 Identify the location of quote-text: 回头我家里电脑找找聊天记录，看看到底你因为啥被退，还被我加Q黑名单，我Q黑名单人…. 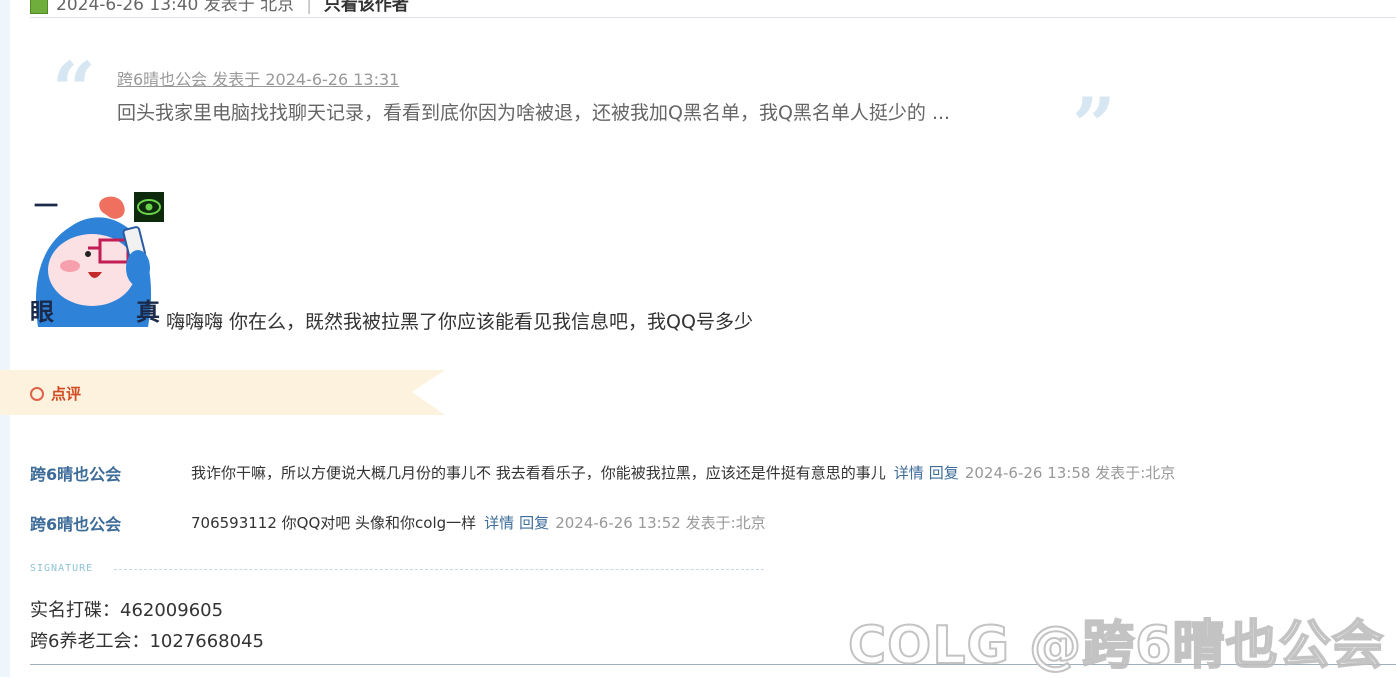
(534, 113).